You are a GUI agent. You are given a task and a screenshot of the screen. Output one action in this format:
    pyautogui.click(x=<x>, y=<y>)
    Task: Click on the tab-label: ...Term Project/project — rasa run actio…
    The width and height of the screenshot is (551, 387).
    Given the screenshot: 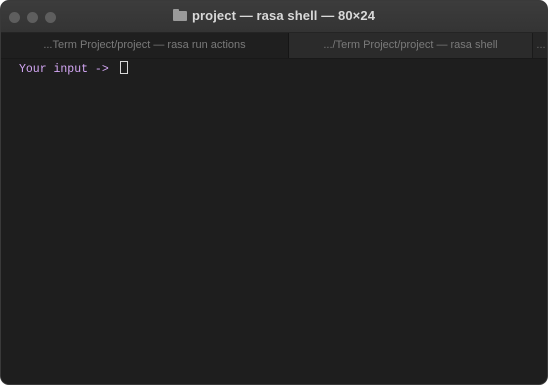 What is the action you would take?
    pyautogui.click(x=144, y=45)
    